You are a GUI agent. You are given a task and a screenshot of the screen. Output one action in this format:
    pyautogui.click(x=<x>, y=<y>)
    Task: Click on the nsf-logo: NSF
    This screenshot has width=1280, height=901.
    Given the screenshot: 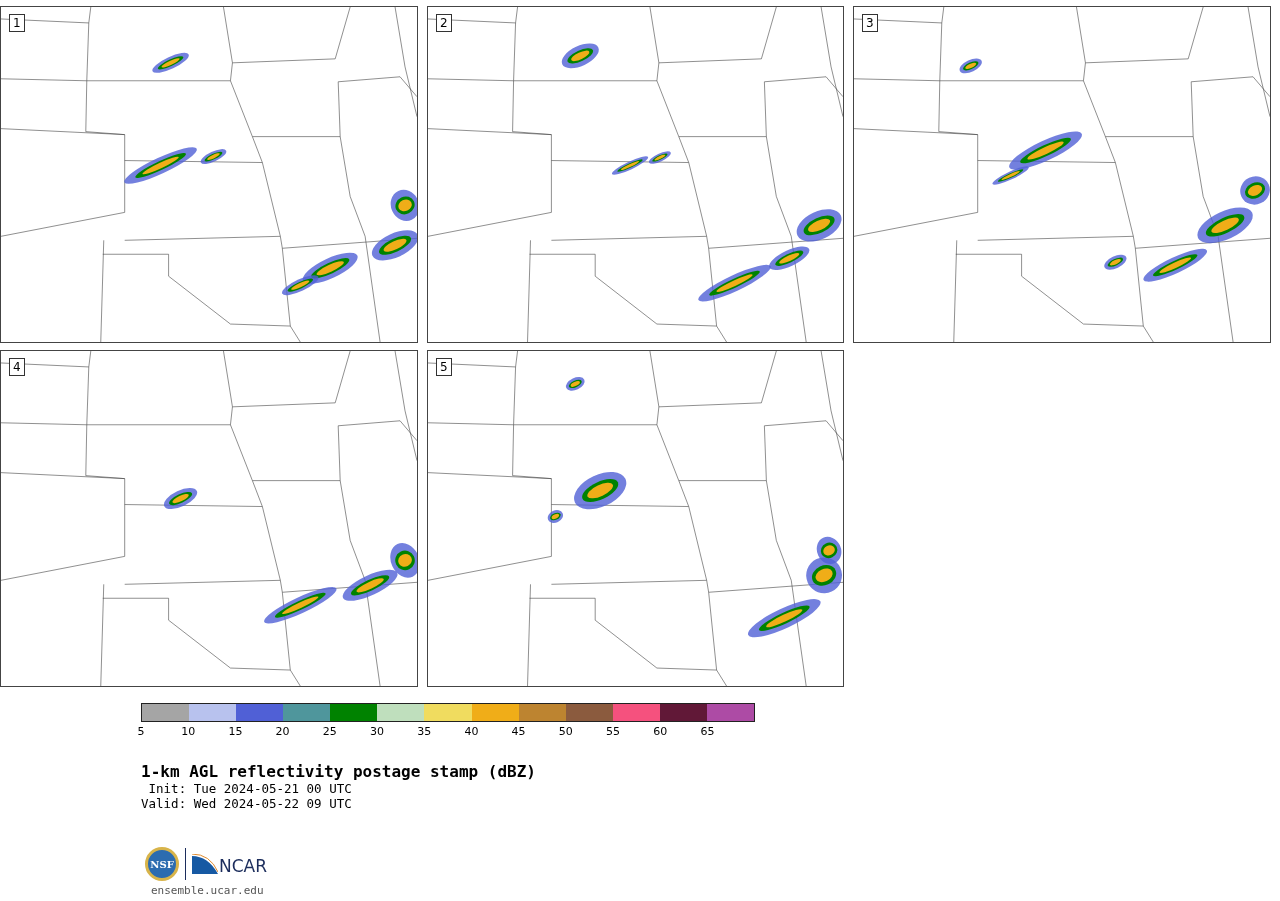 What is the action you would take?
    pyautogui.click(x=162, y=864)
    